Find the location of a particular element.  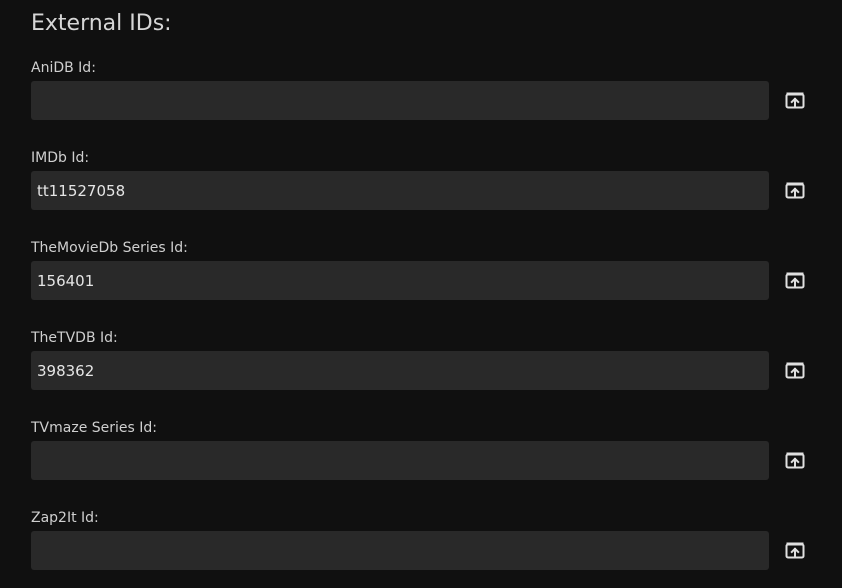

zap2it-open-button is located at coordinates (795, 550).